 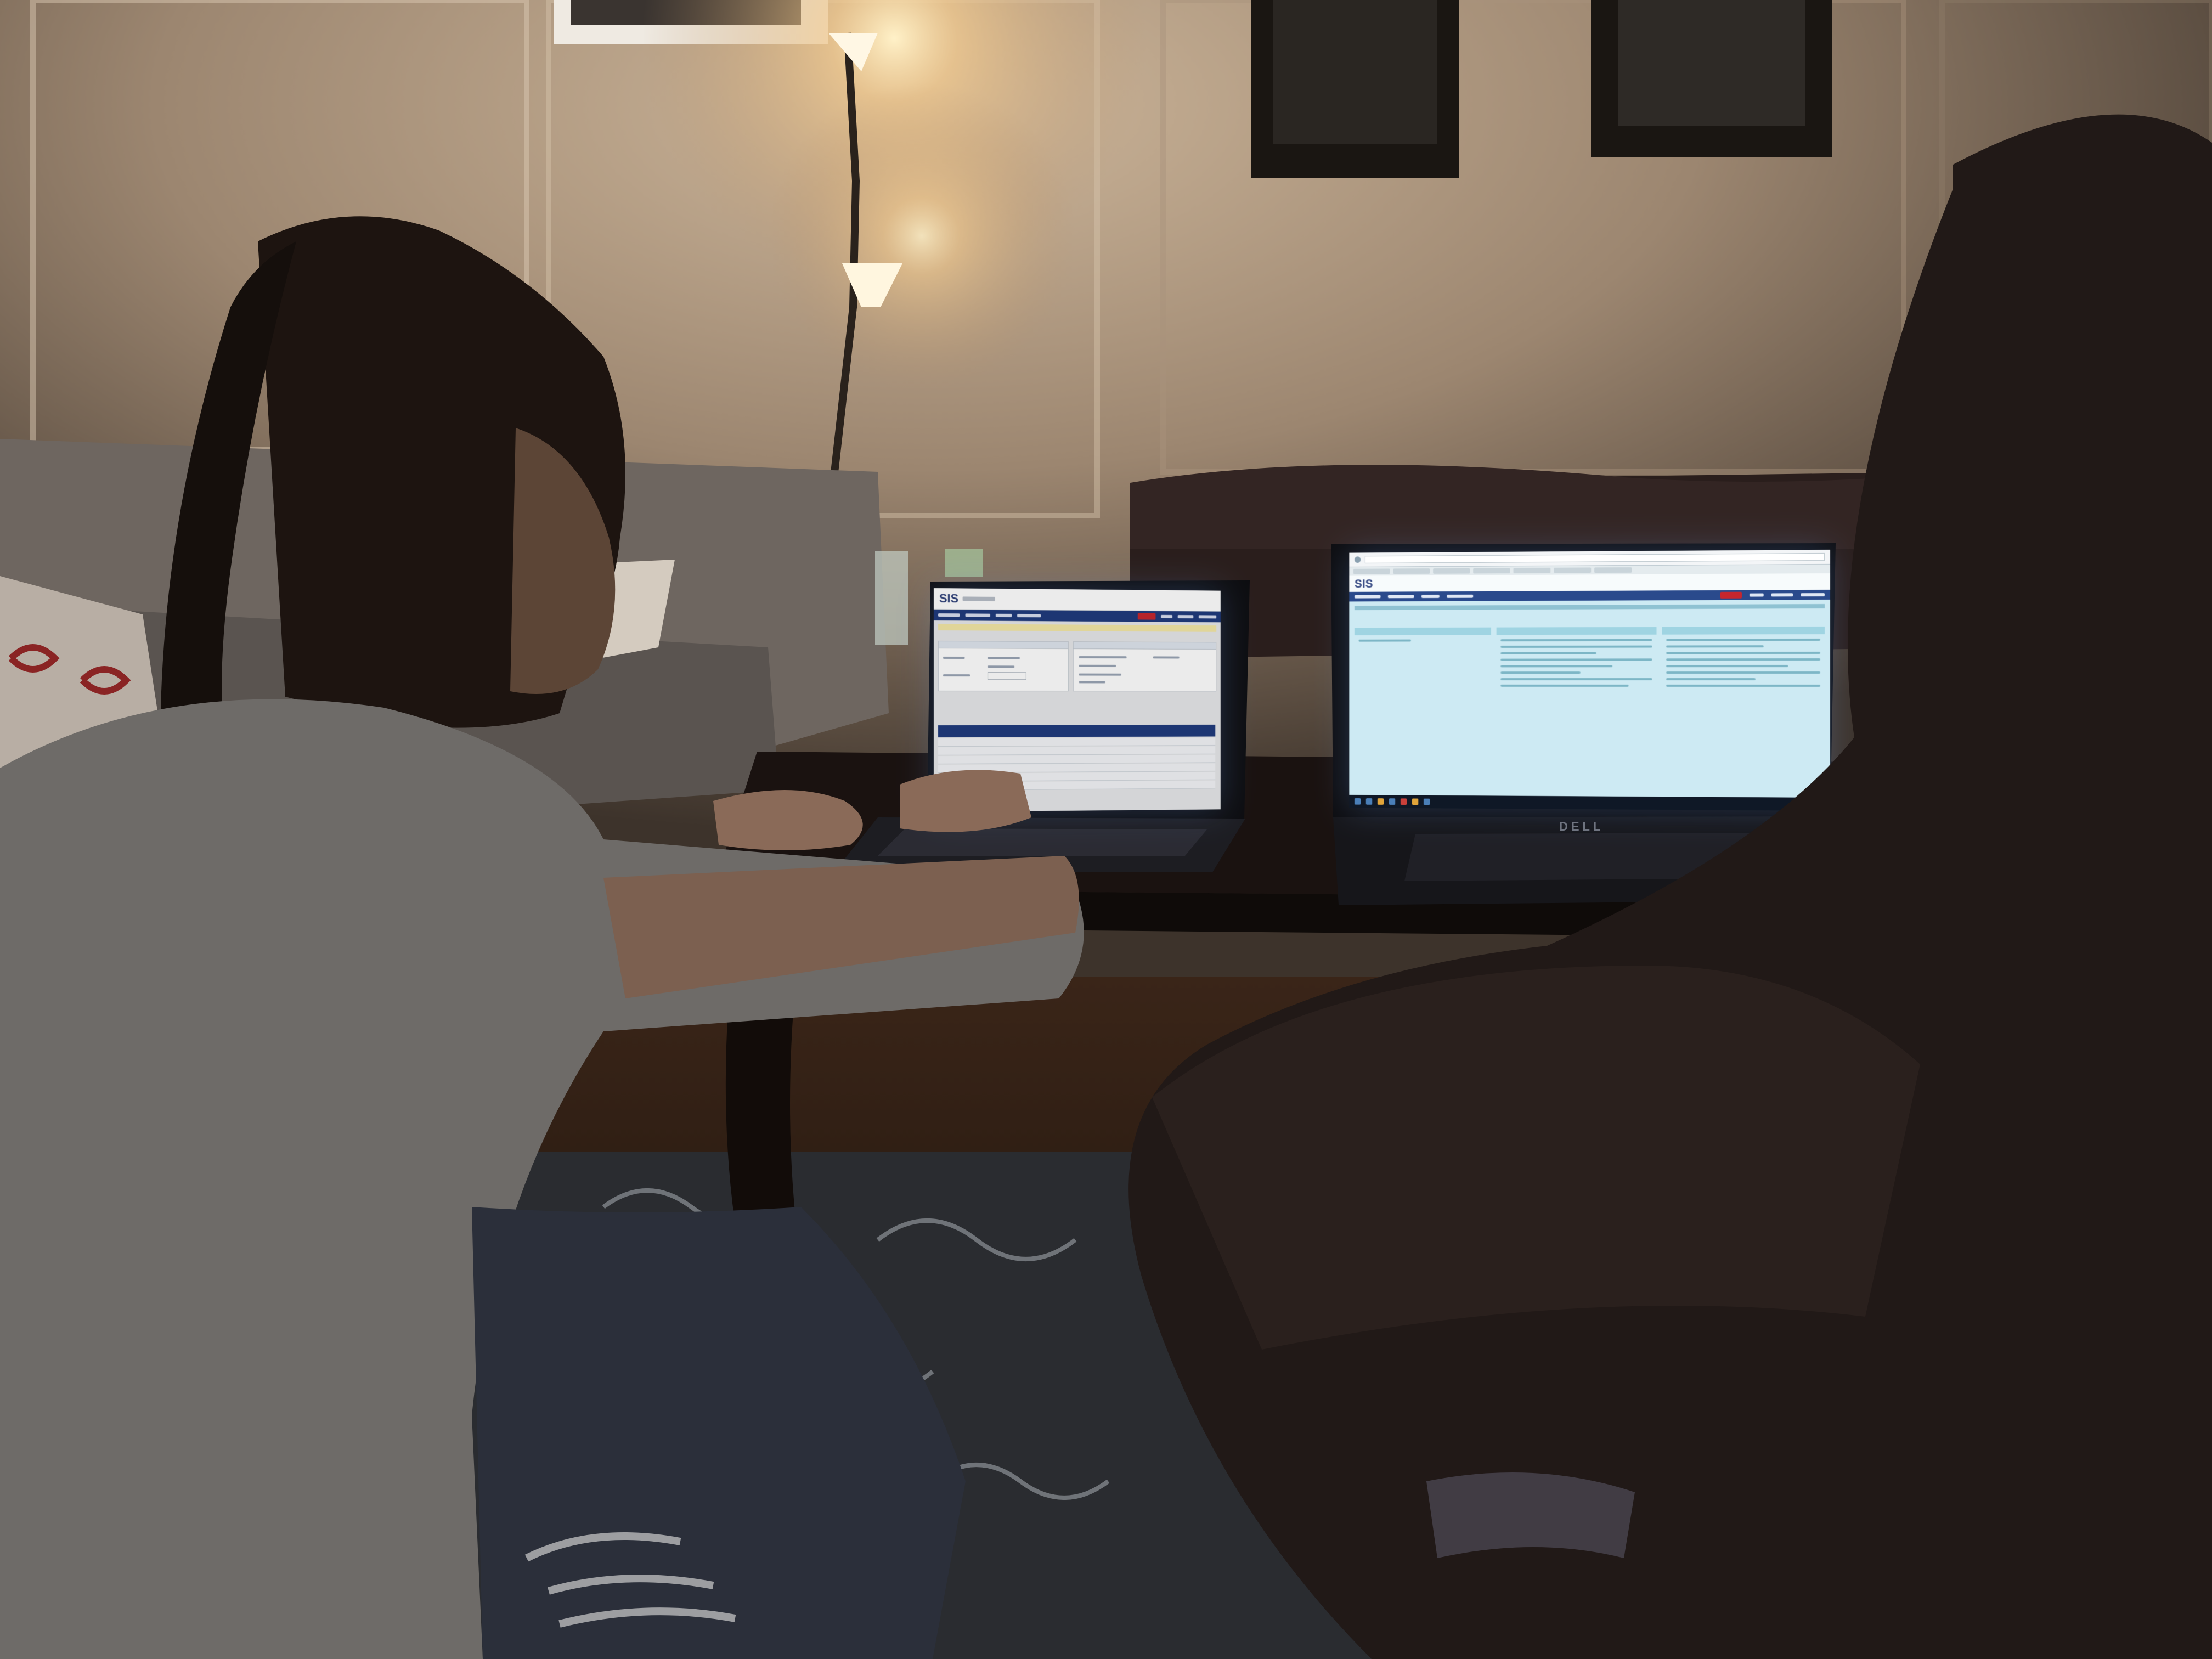 What do you see at coordinates (1582, 826) in the screenshot?
I see `laptop-brand-logo: DELL` at bounding box center [1582, 826].